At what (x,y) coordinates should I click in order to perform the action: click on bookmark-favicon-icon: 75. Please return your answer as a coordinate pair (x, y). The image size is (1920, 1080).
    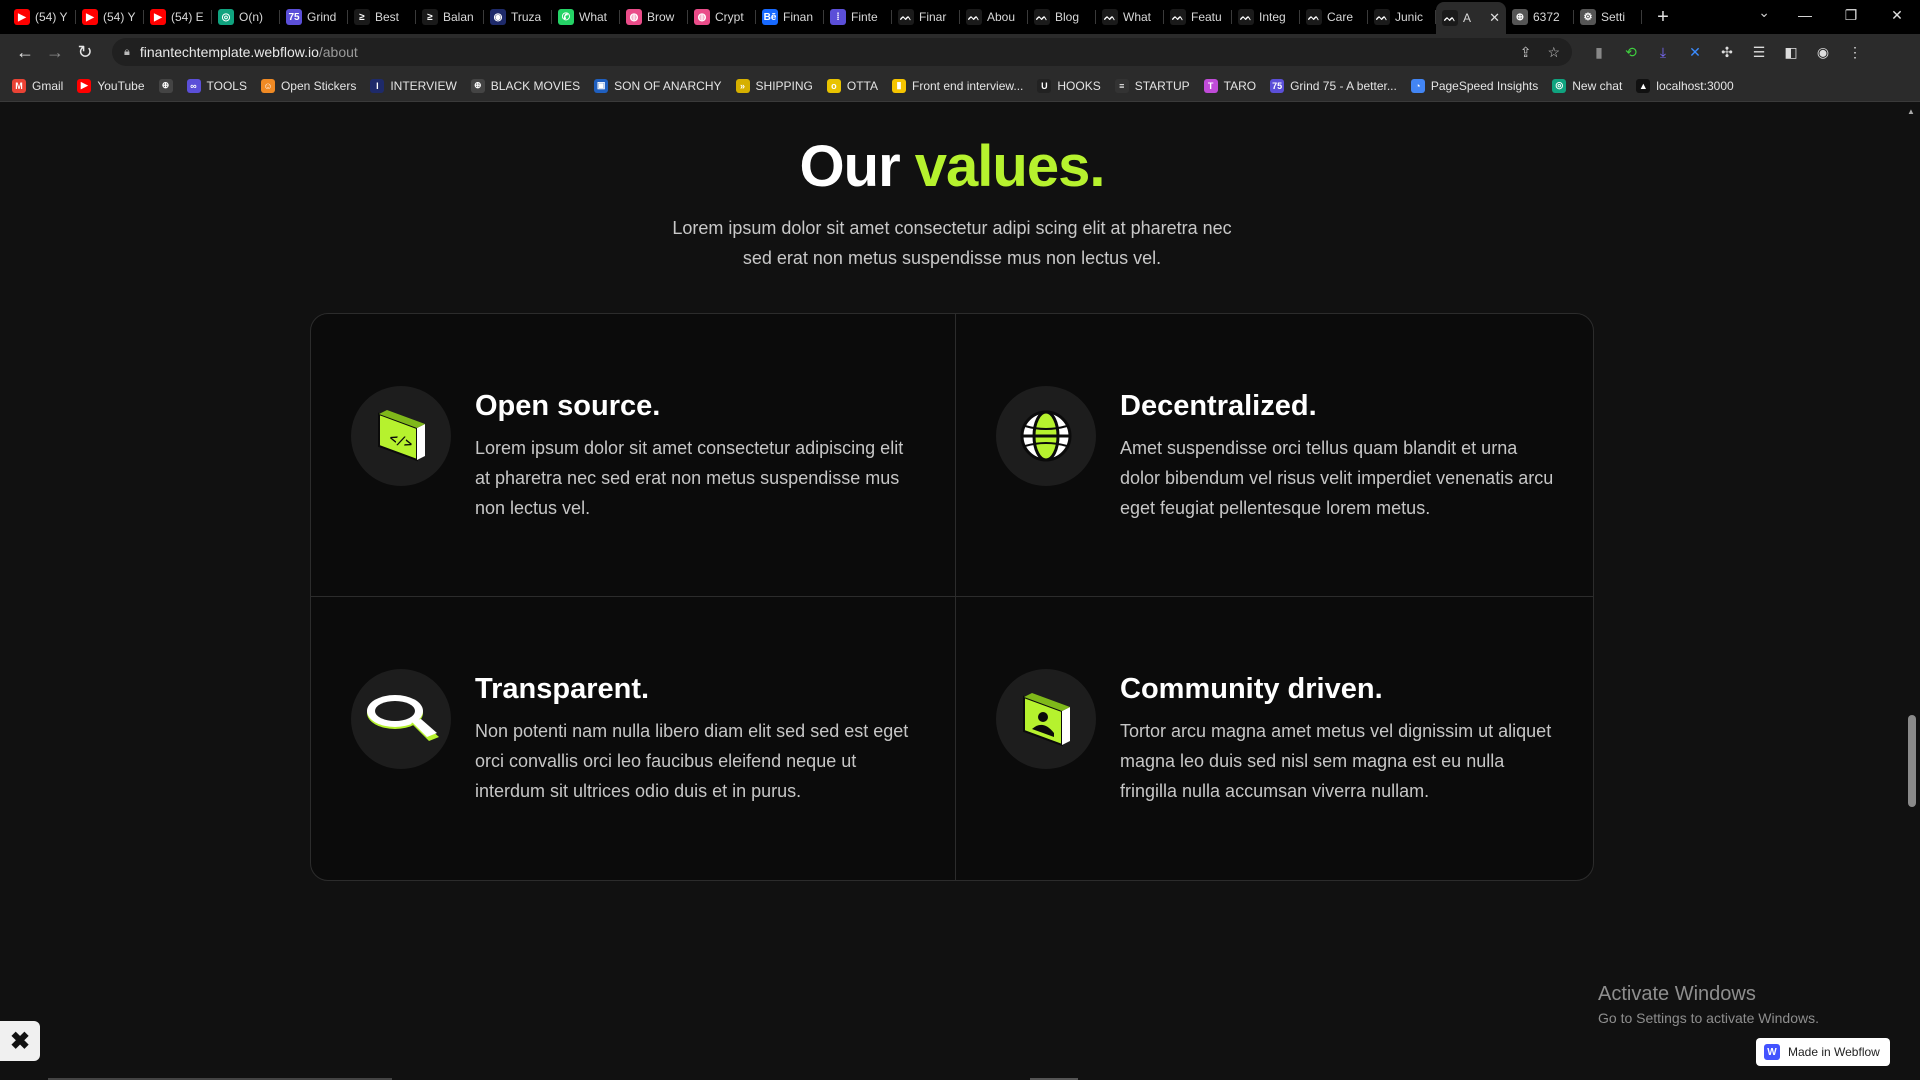
    Looking at the image, I should click on (1277, 85).